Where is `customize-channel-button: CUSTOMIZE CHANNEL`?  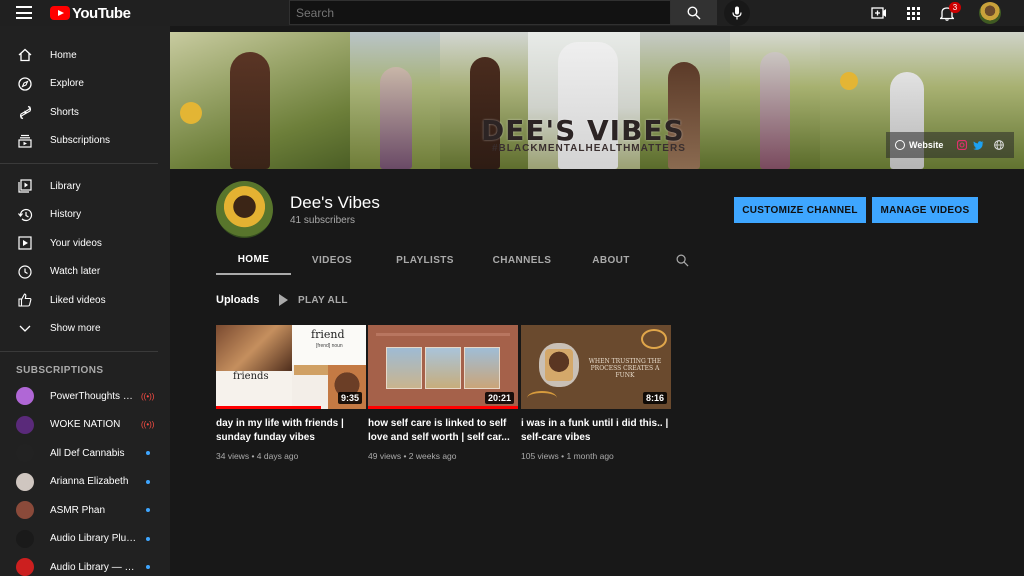
customize-channel-button: CUSTOMIZE CHANNEL is located at coordinates (800, 210).